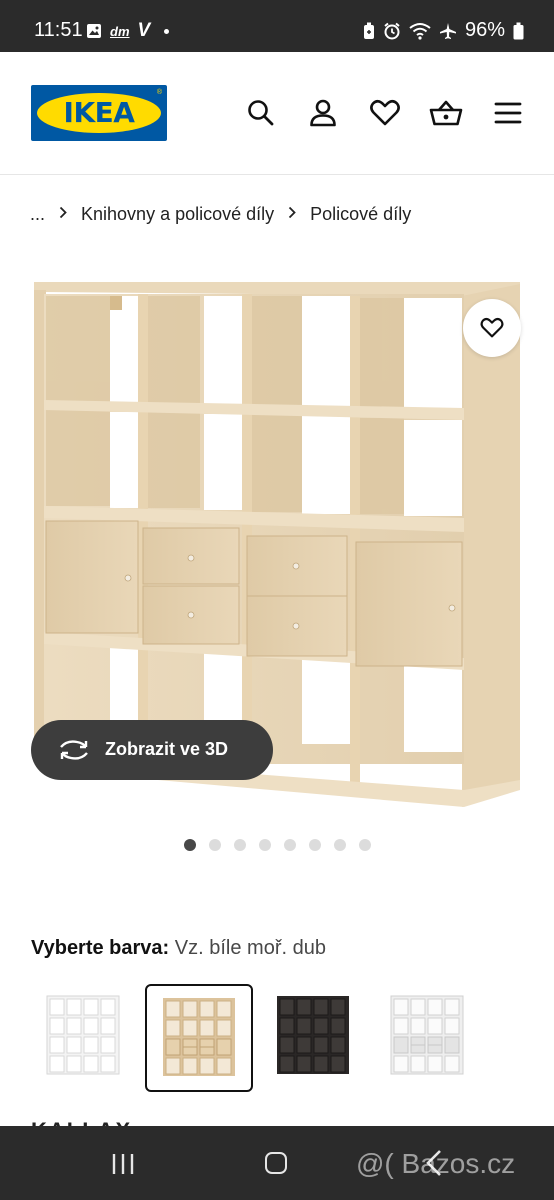 The width and height of the screenshot is (554, 1200). Describe the element at coordinates (323, 113) in the screenshot. I see `profile-icon` at that location.